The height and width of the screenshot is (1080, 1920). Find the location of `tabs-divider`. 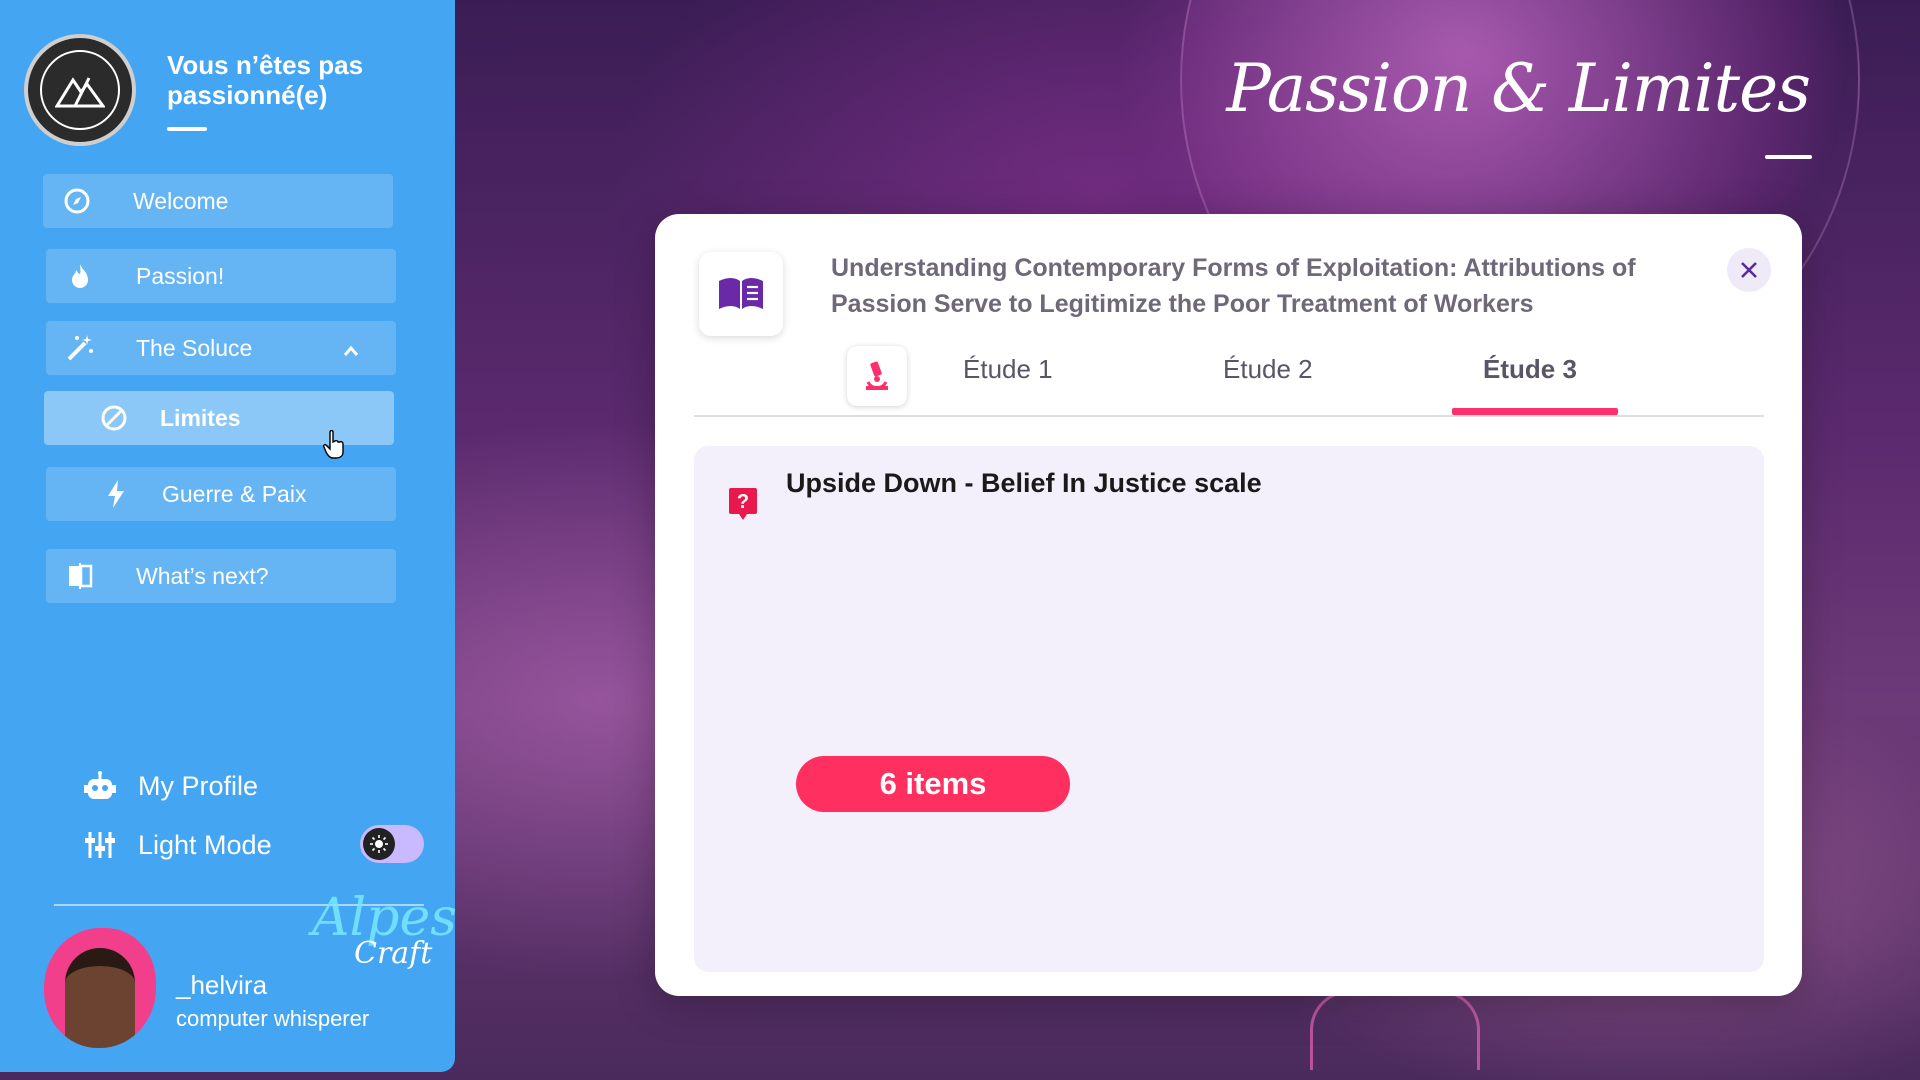

tabs-divider is located at coordinates (1229, 416).